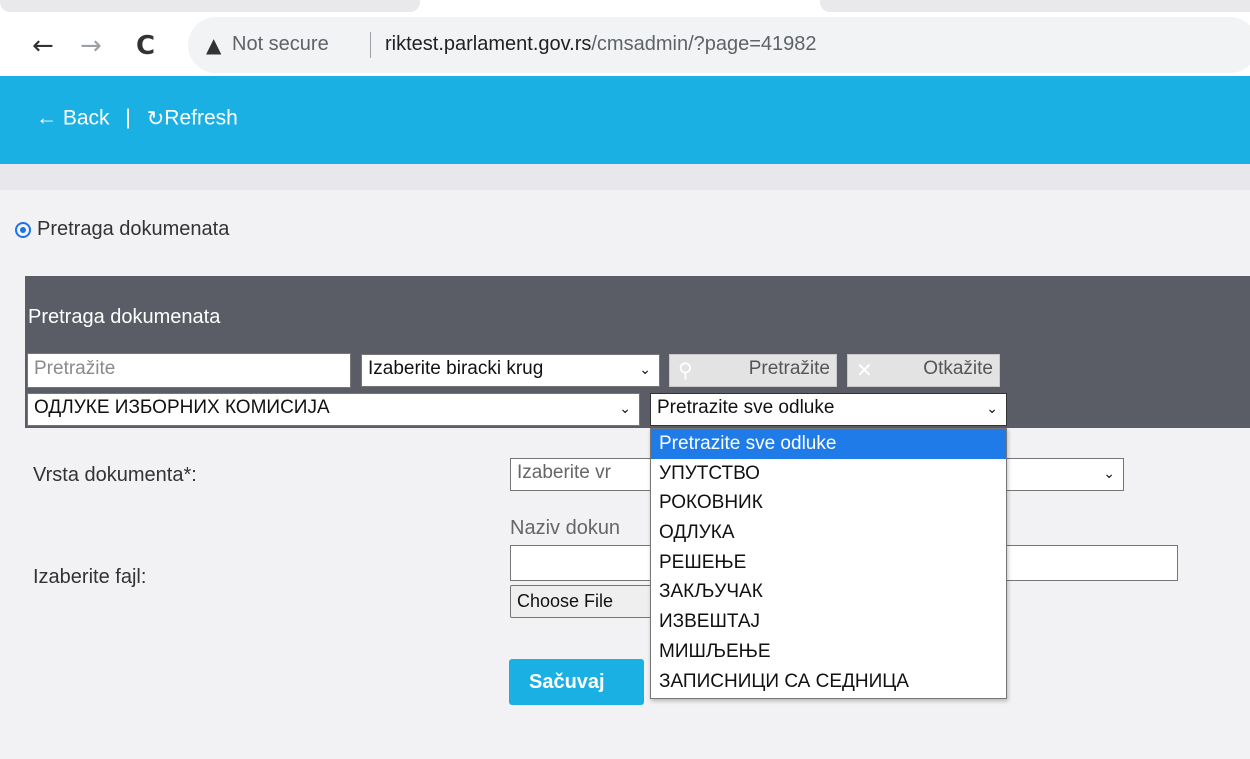 The width and height of the screenshot is (1250, 759). I want to click on category-select-value: ОДЛУКЕ ИЗБОРНИХ КОМИСИЈА, so click(182, 407).